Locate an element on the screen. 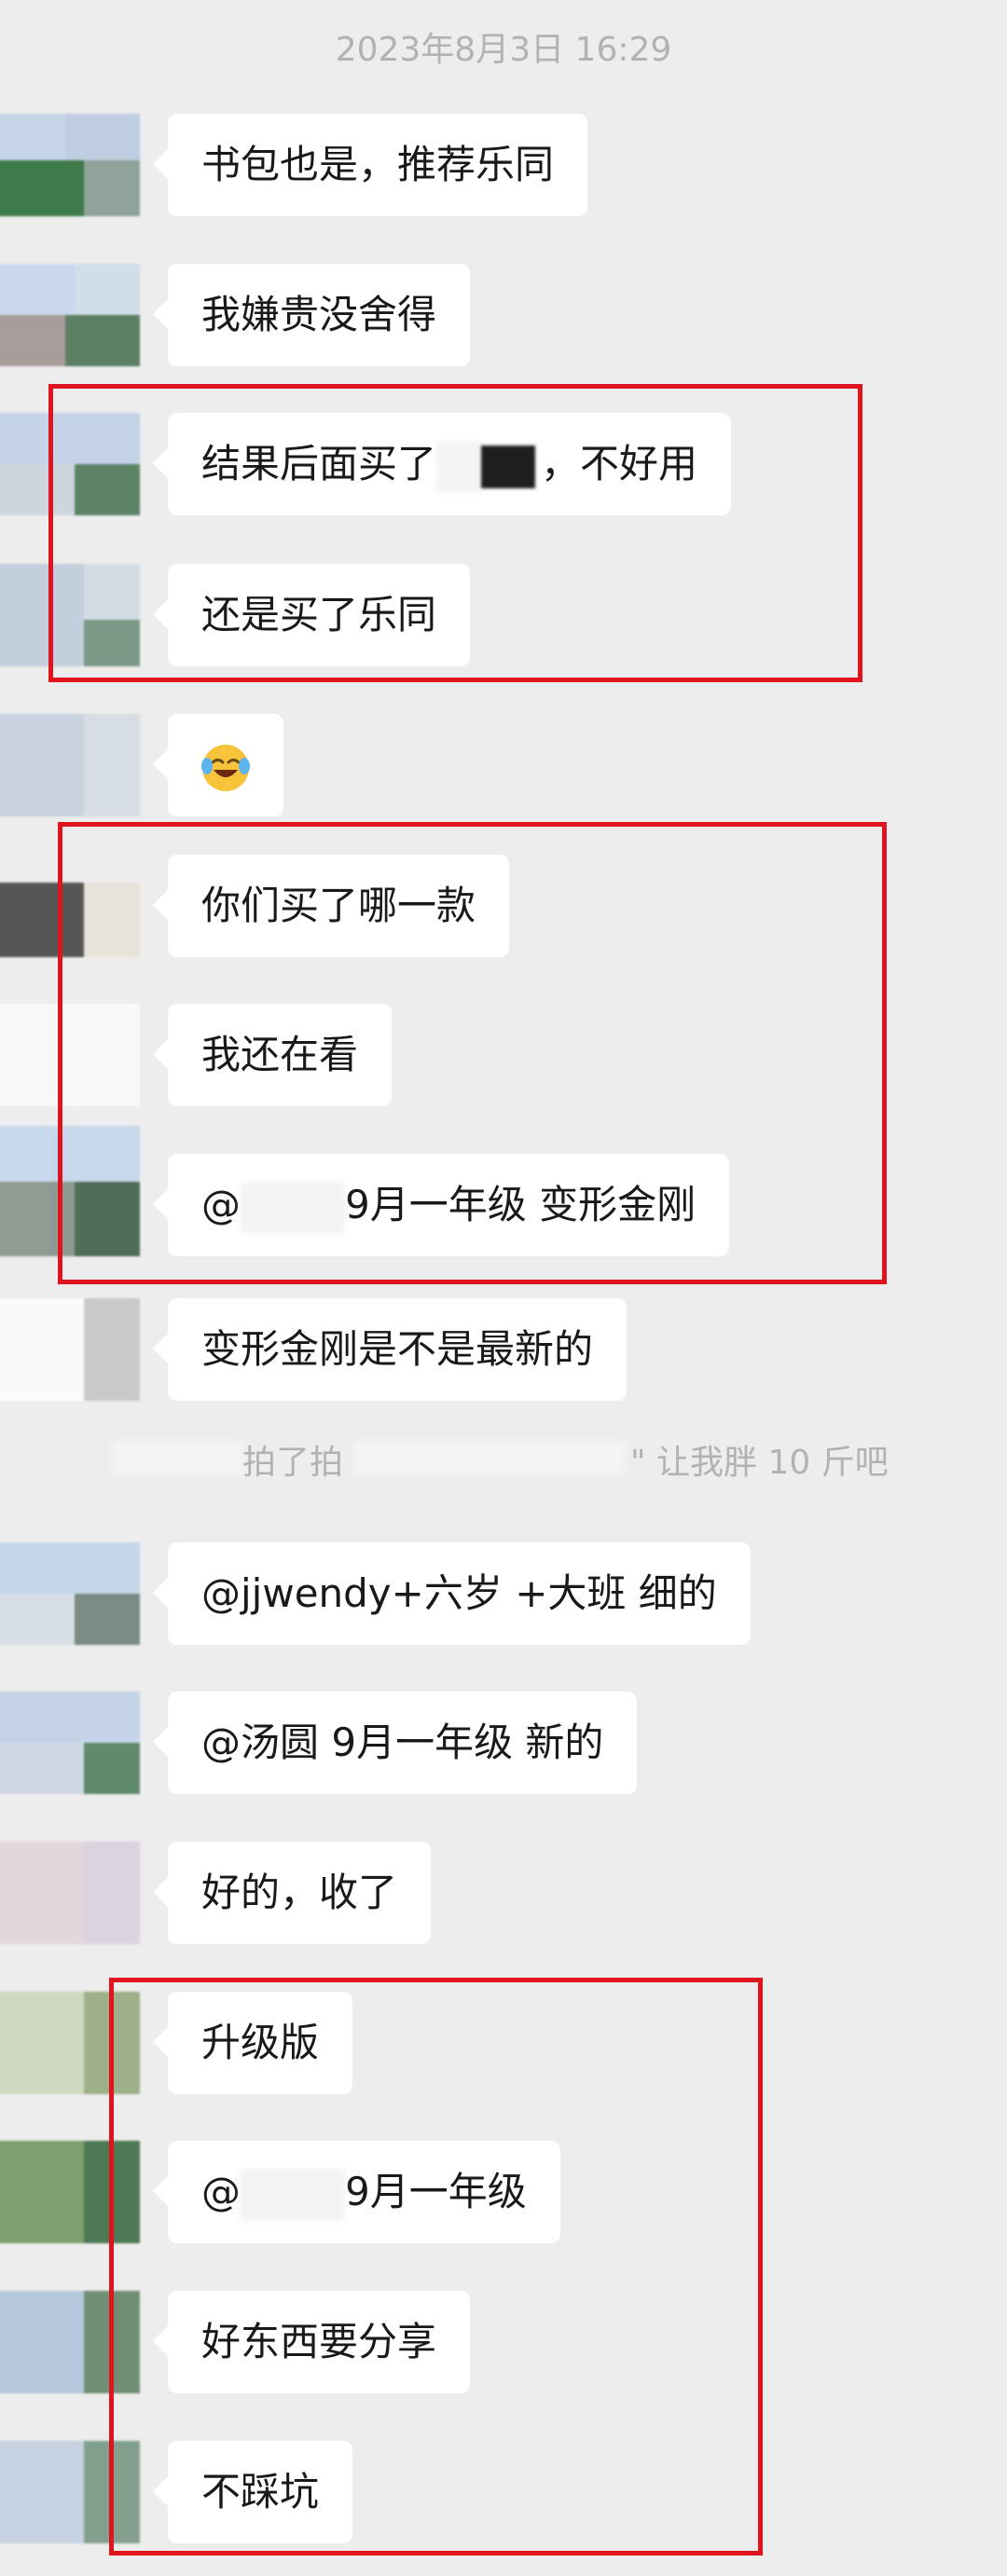 Image resolution: width=1007 pixels, height=2576 pixels. message-bubble: @jjwendy+六岁 +大班 细的 is located at coordinates (452, 1593).